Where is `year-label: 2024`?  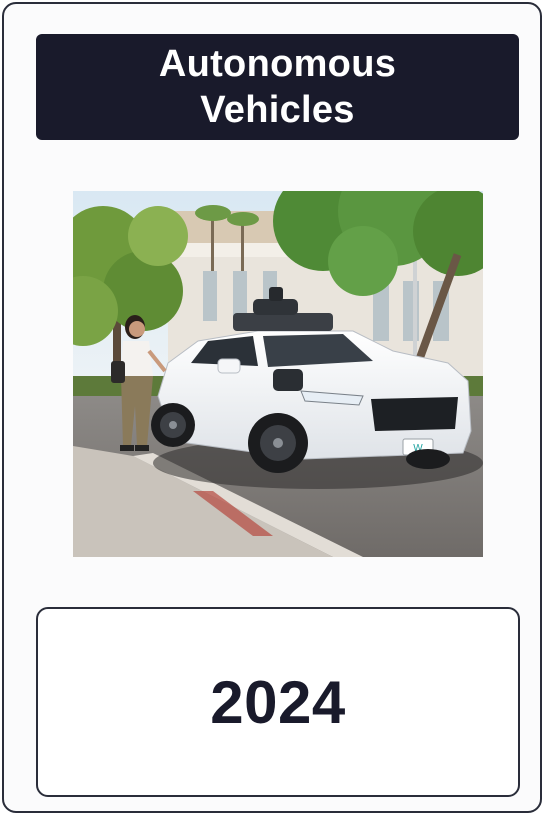
year-label: 2024 is located at coordinates (278, 702).